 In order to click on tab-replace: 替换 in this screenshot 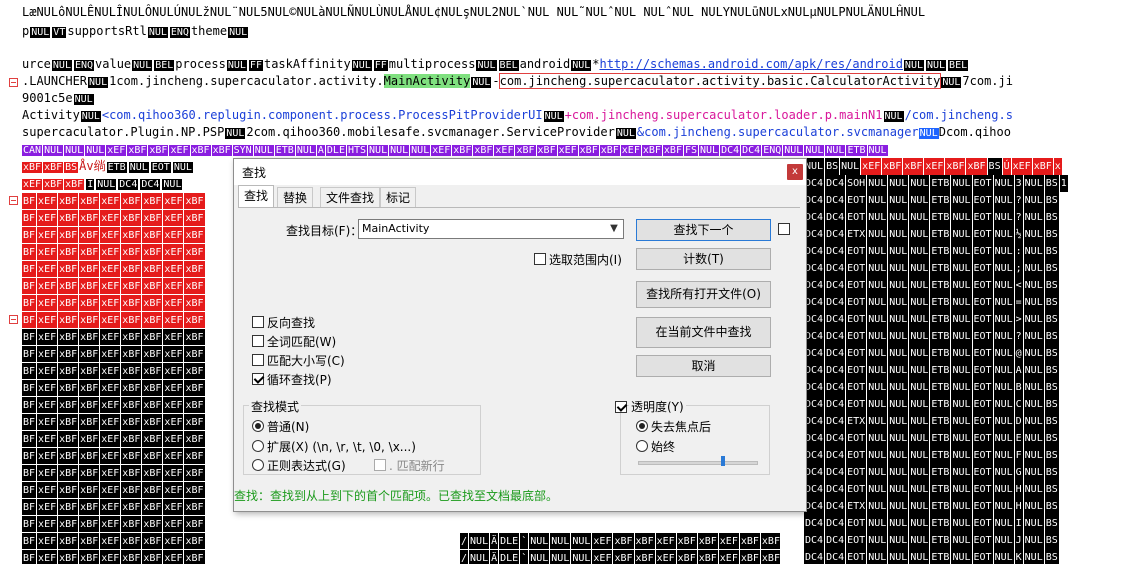, I will do `click(295, 197)`.